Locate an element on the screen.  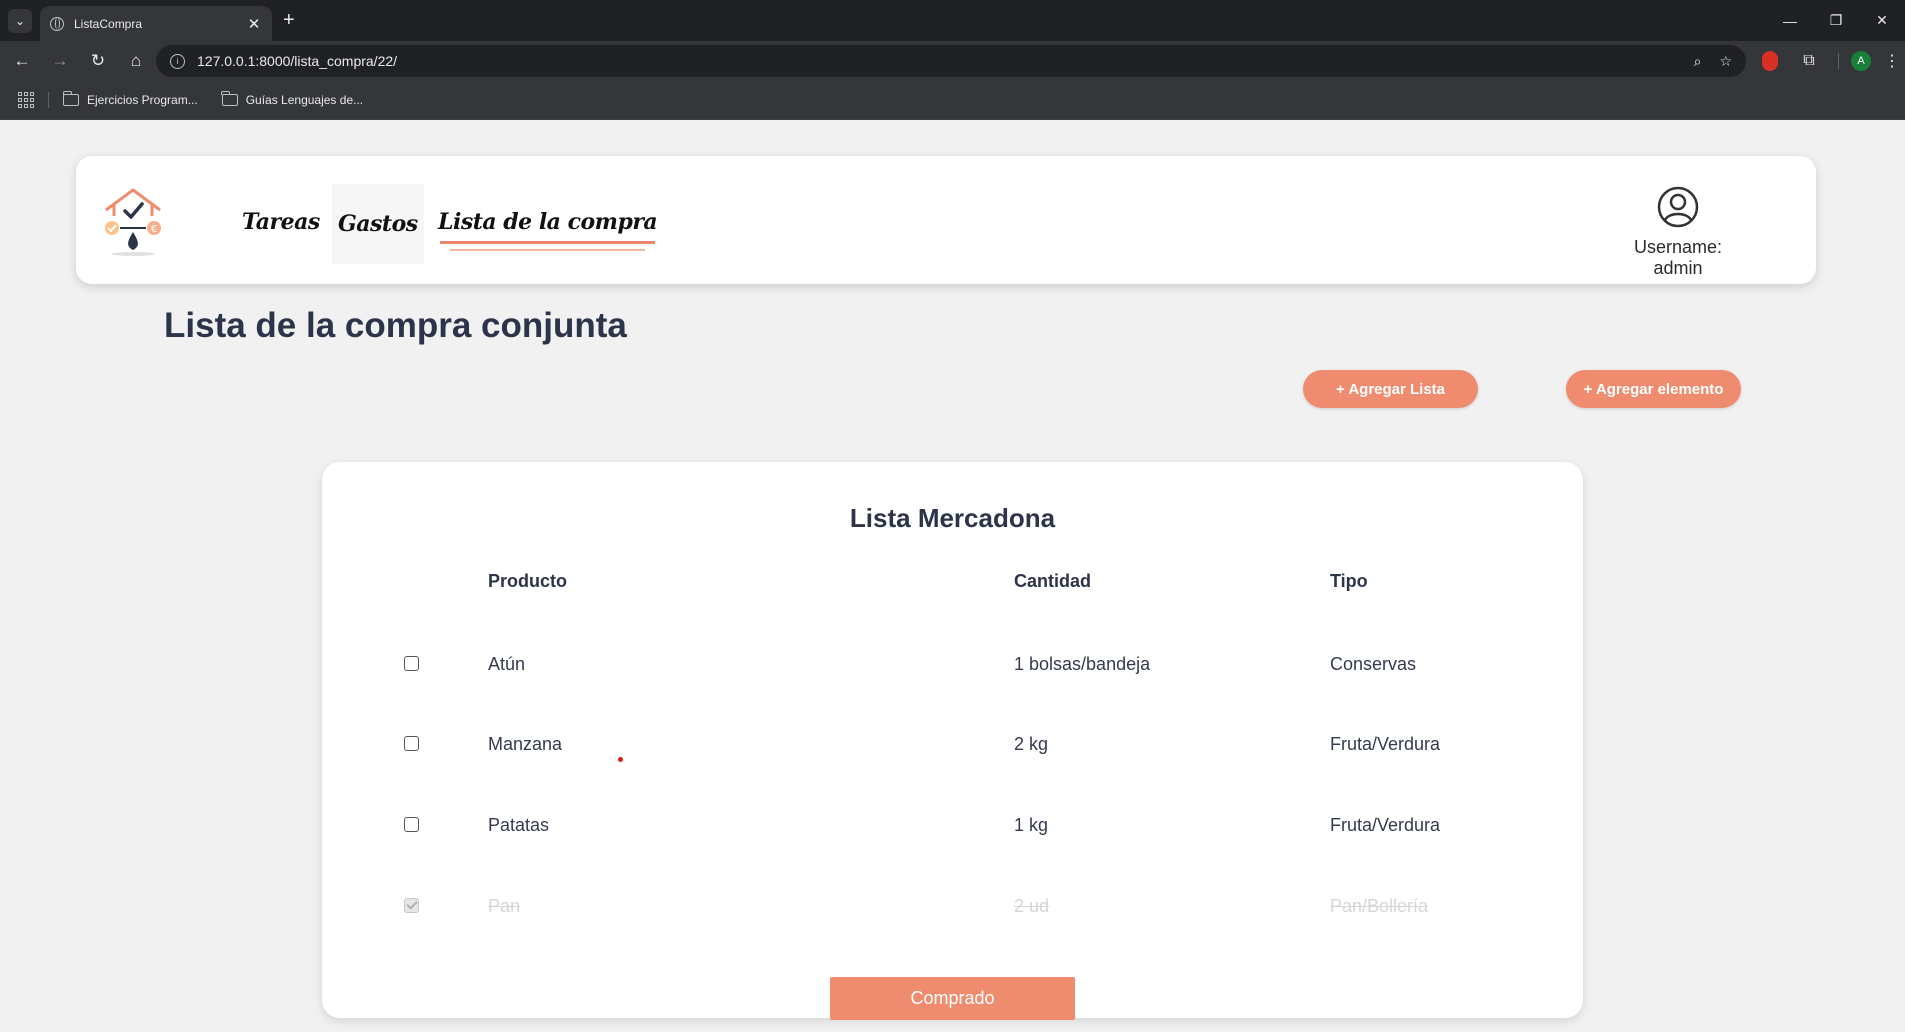
extension-red-icon is located at coordinates (1770, 61).